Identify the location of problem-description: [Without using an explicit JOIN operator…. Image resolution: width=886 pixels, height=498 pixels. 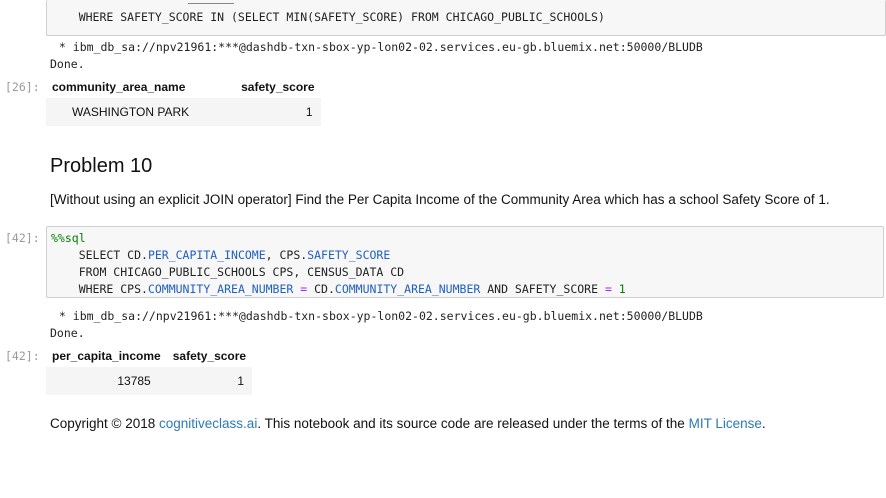
(440, 199).